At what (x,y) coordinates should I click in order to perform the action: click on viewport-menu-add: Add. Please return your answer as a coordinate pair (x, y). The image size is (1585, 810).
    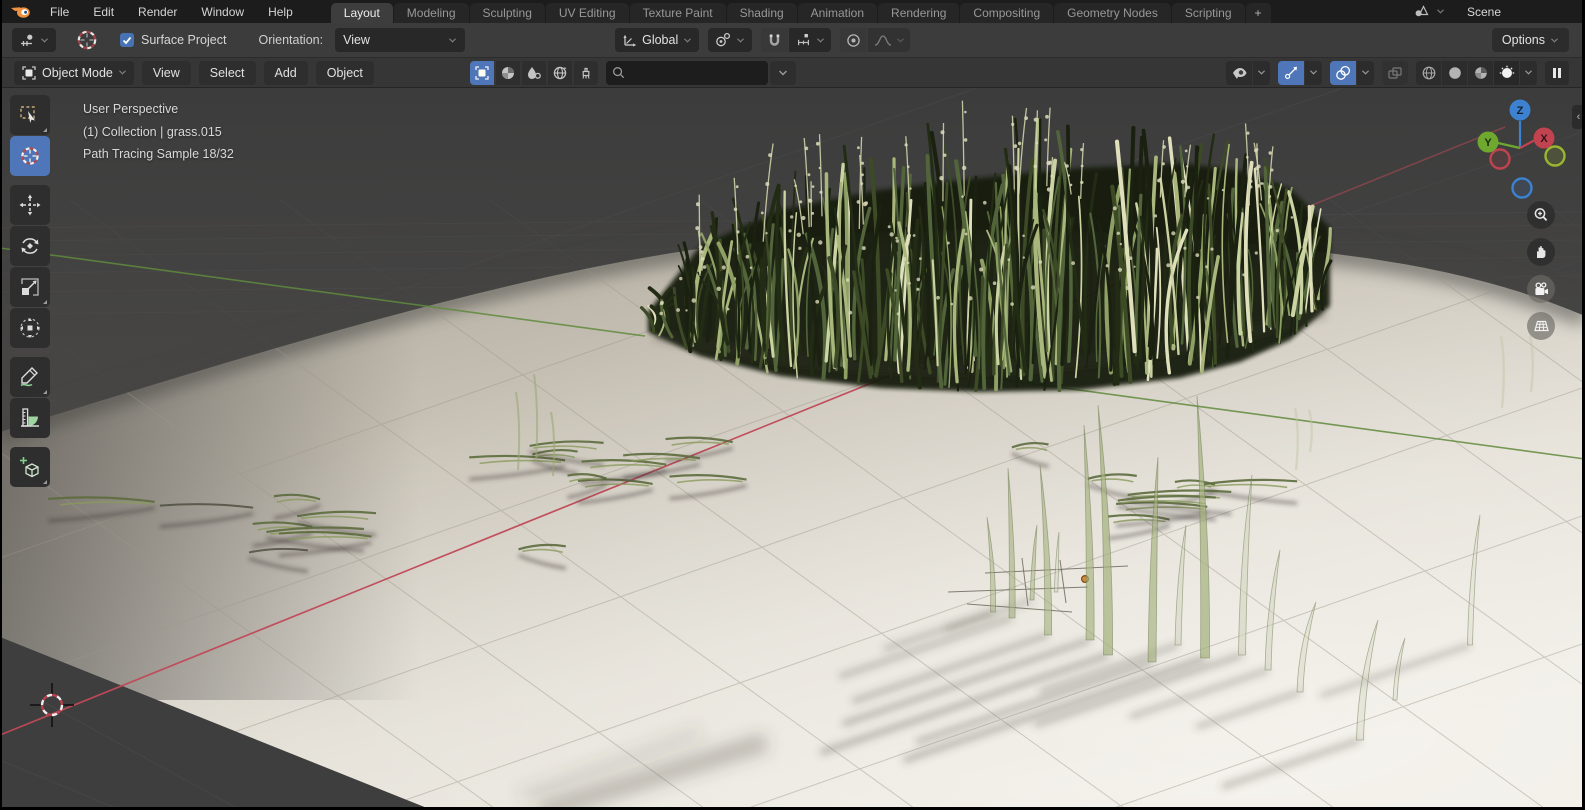
    Looking at the image, I should click on (285, 72).